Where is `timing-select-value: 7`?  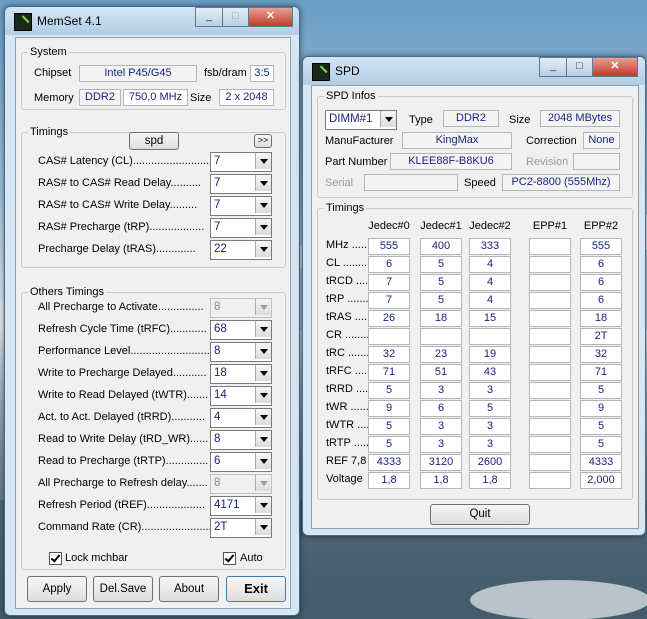
timing-select-value: 7 is located at coordinates (217, 183).